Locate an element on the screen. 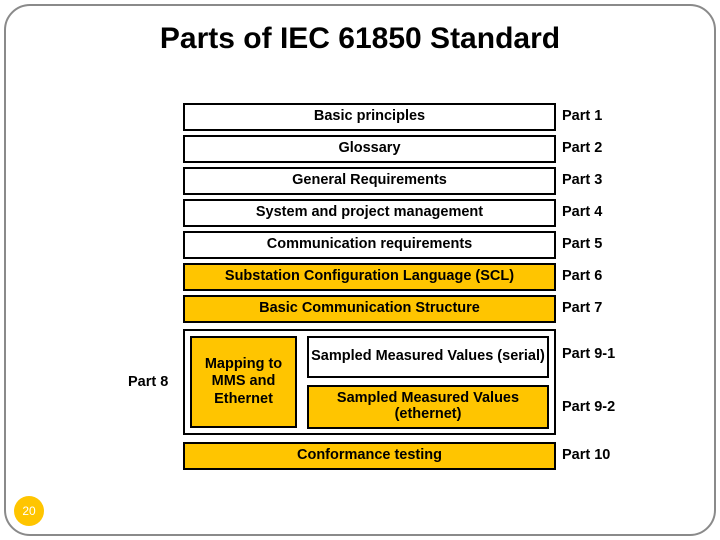  part-number-5: Part 5 is located at coordinates (582, 244).